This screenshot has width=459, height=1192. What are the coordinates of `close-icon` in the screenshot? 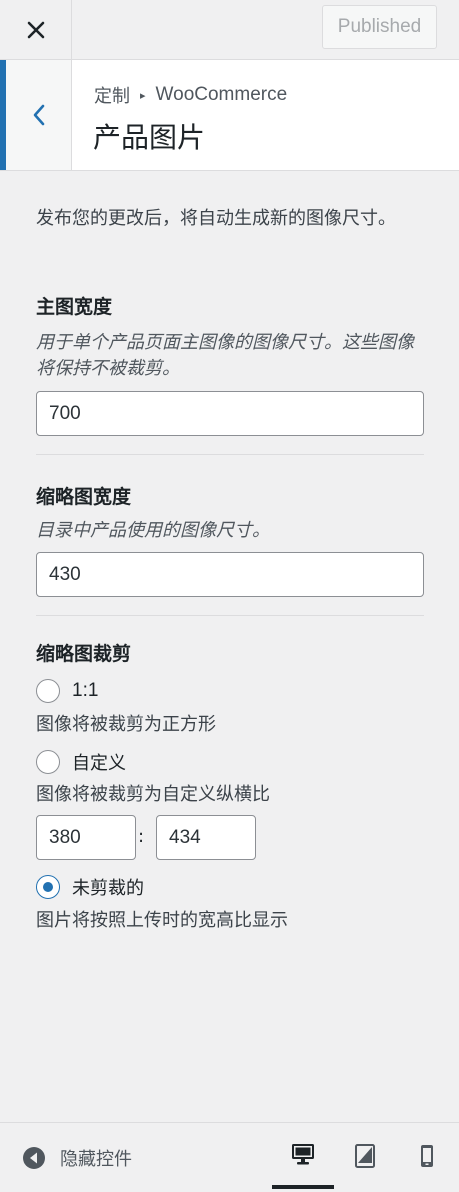 It's located at (35, 29).